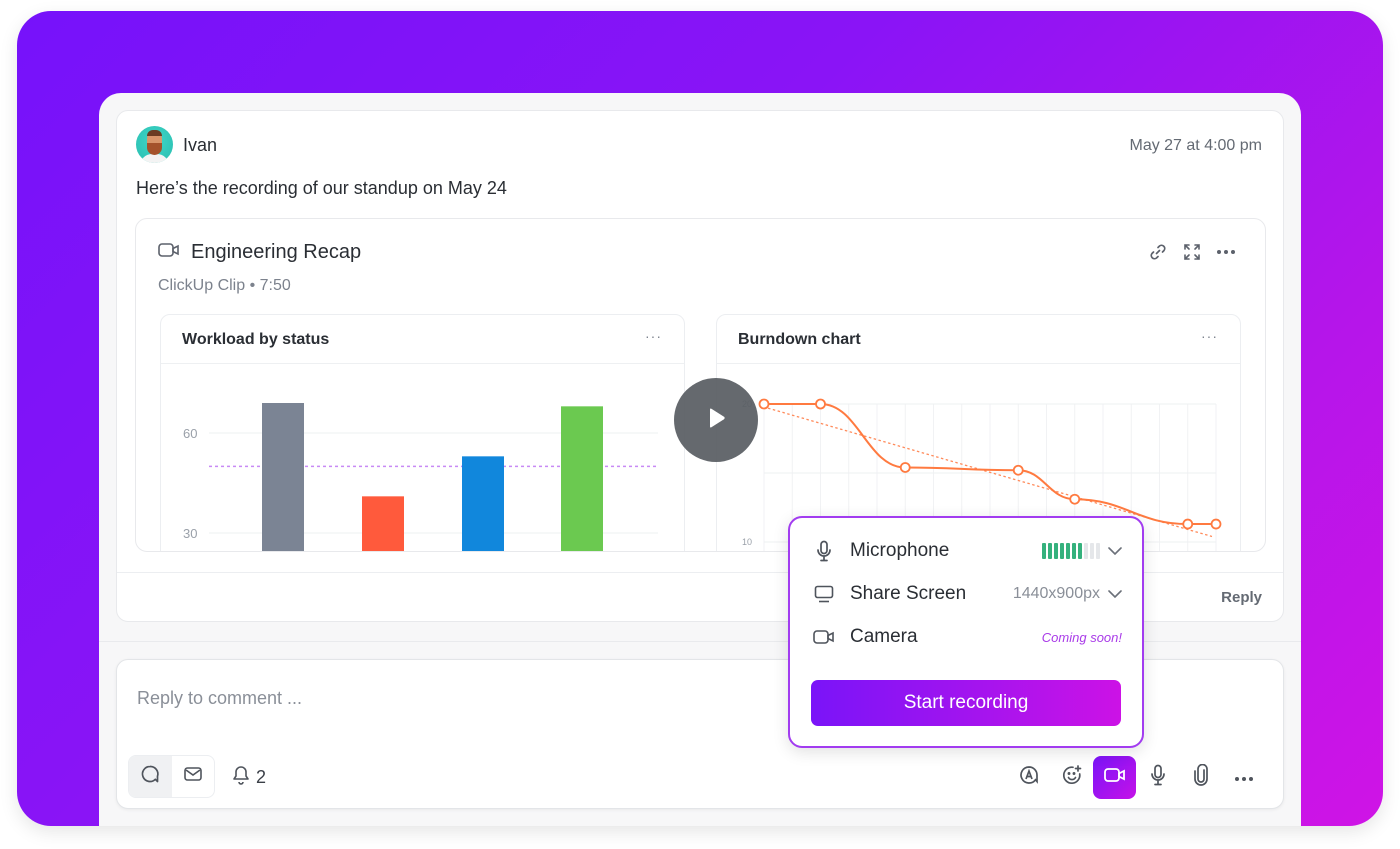 Image resolution: width=1400 pixels, height=849 pixels. What do you see at coordinates (908, 593) in the screenshot?
I see `share-screen-label: Share Screen` at bounding box center [908, 593].